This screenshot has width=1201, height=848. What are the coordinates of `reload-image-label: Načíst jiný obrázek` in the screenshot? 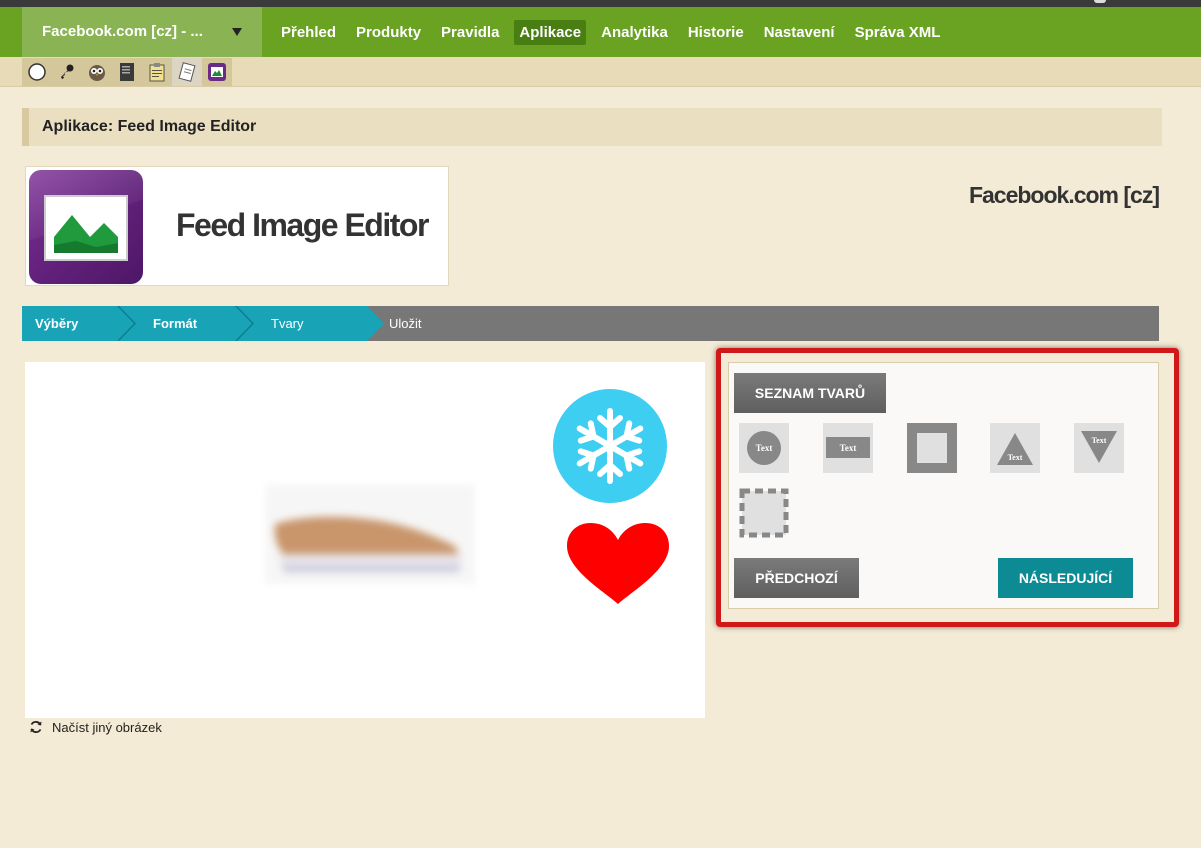 It's located at (107, 727).